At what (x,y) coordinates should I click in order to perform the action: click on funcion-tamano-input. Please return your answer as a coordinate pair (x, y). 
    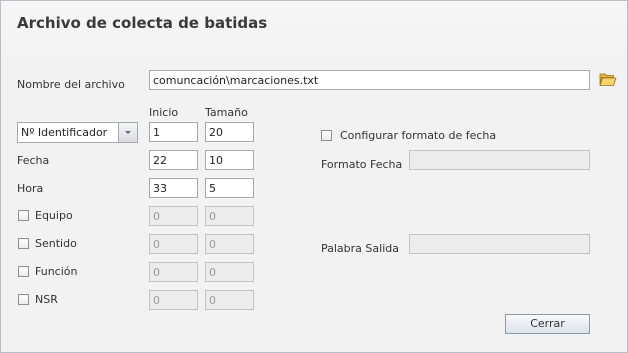
    Looking at the image, I should click on (229, 272).